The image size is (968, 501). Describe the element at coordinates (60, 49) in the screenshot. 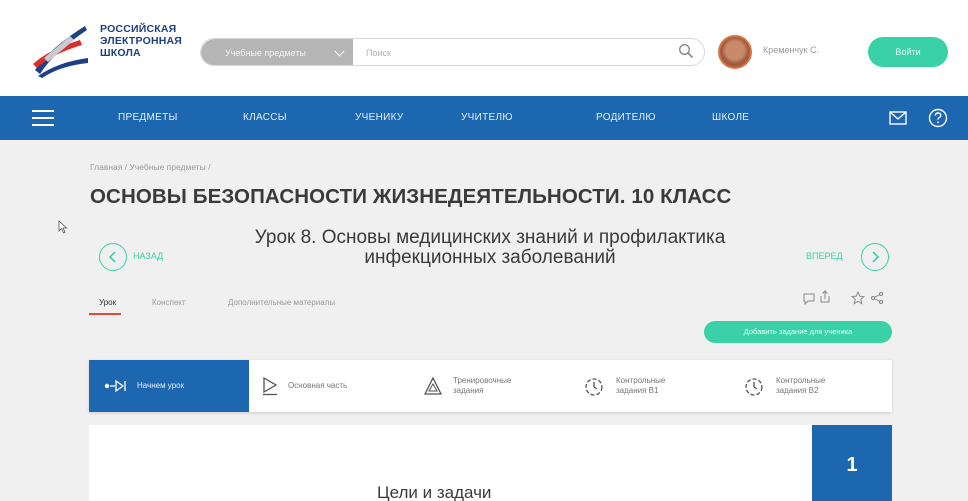

I see `logo-icon` at that location.